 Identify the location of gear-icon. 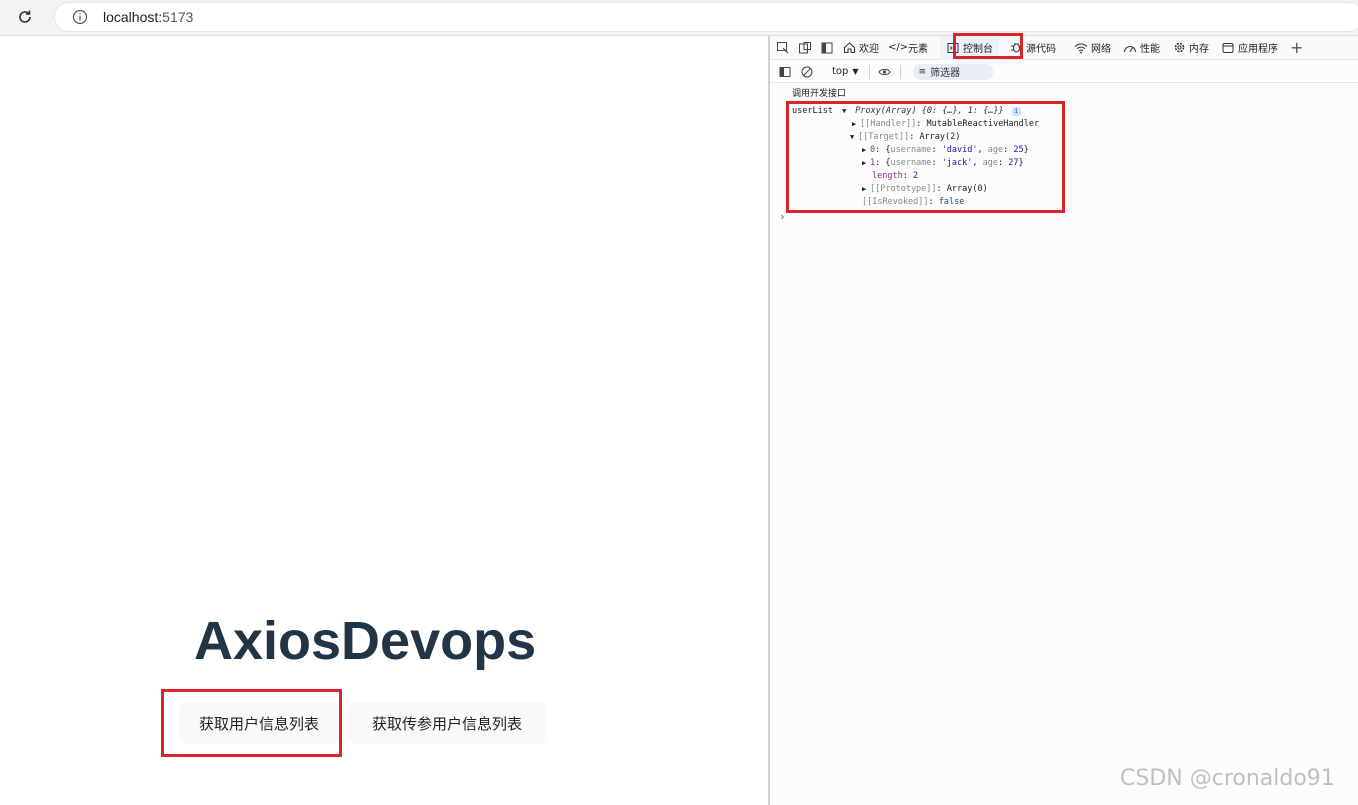
(1179, 48).